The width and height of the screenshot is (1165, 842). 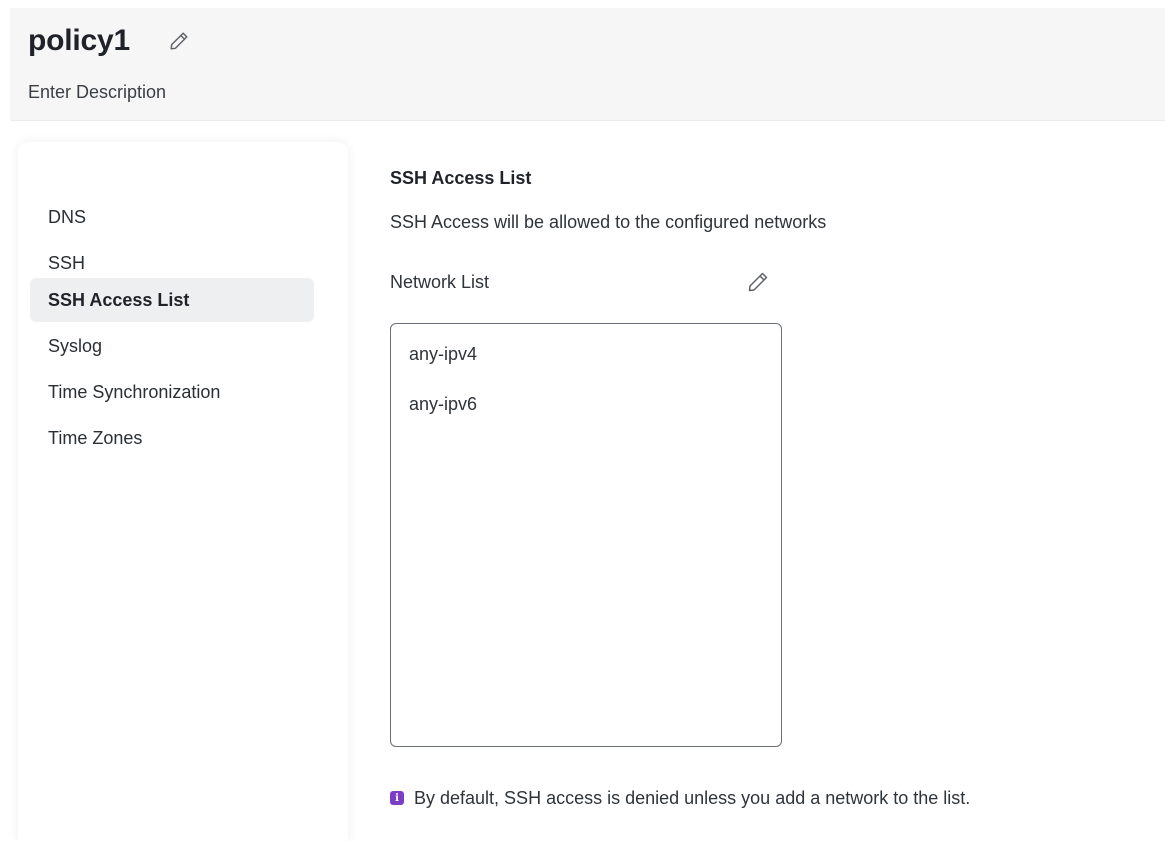 I want to click on nav-item-ssh-access-list: SSH Access List, so click(x=172, y=300).